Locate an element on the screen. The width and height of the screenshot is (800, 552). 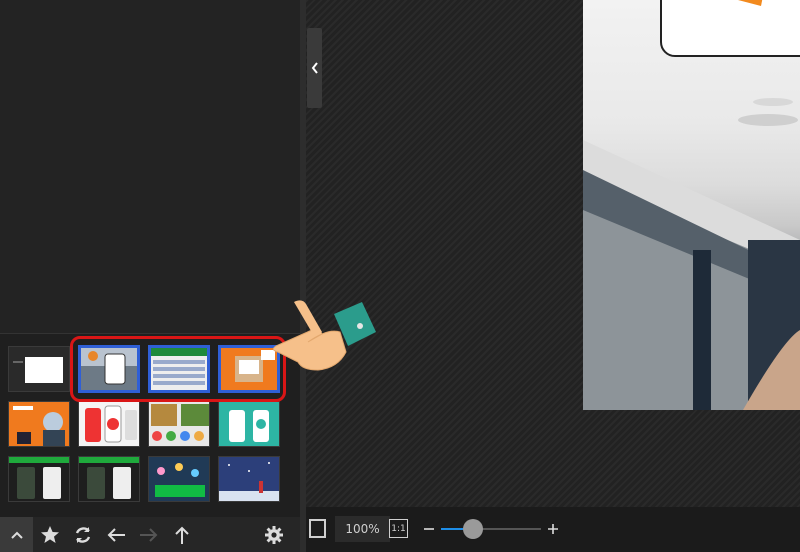
chevron-left-icon is located at coordinates (314, 68).